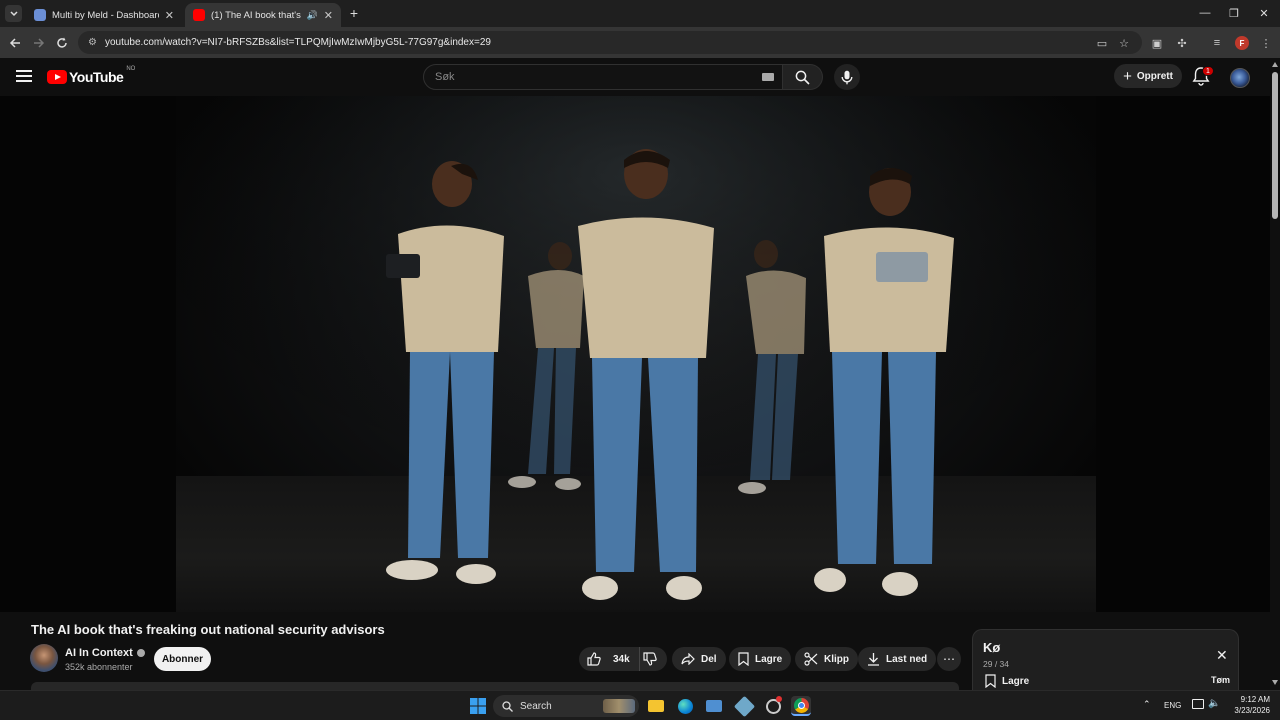 The width and height of the screenshot is (1280, 720). I want to click on taskbar-search-label: Search, so click(536, 706).